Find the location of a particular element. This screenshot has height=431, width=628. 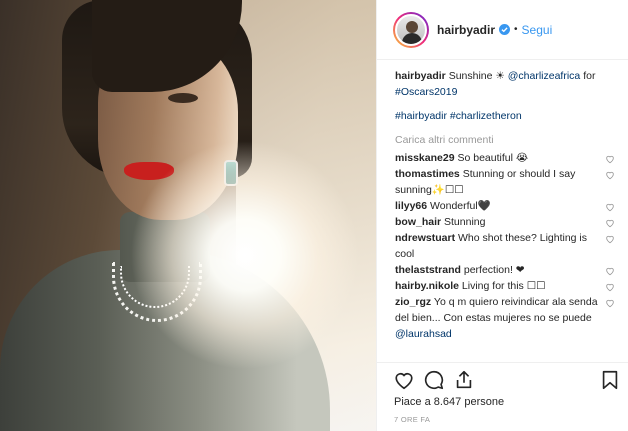

post-actions: Piace a 8.647 persone 7 ORE FA is located at coordinates (502, 396).